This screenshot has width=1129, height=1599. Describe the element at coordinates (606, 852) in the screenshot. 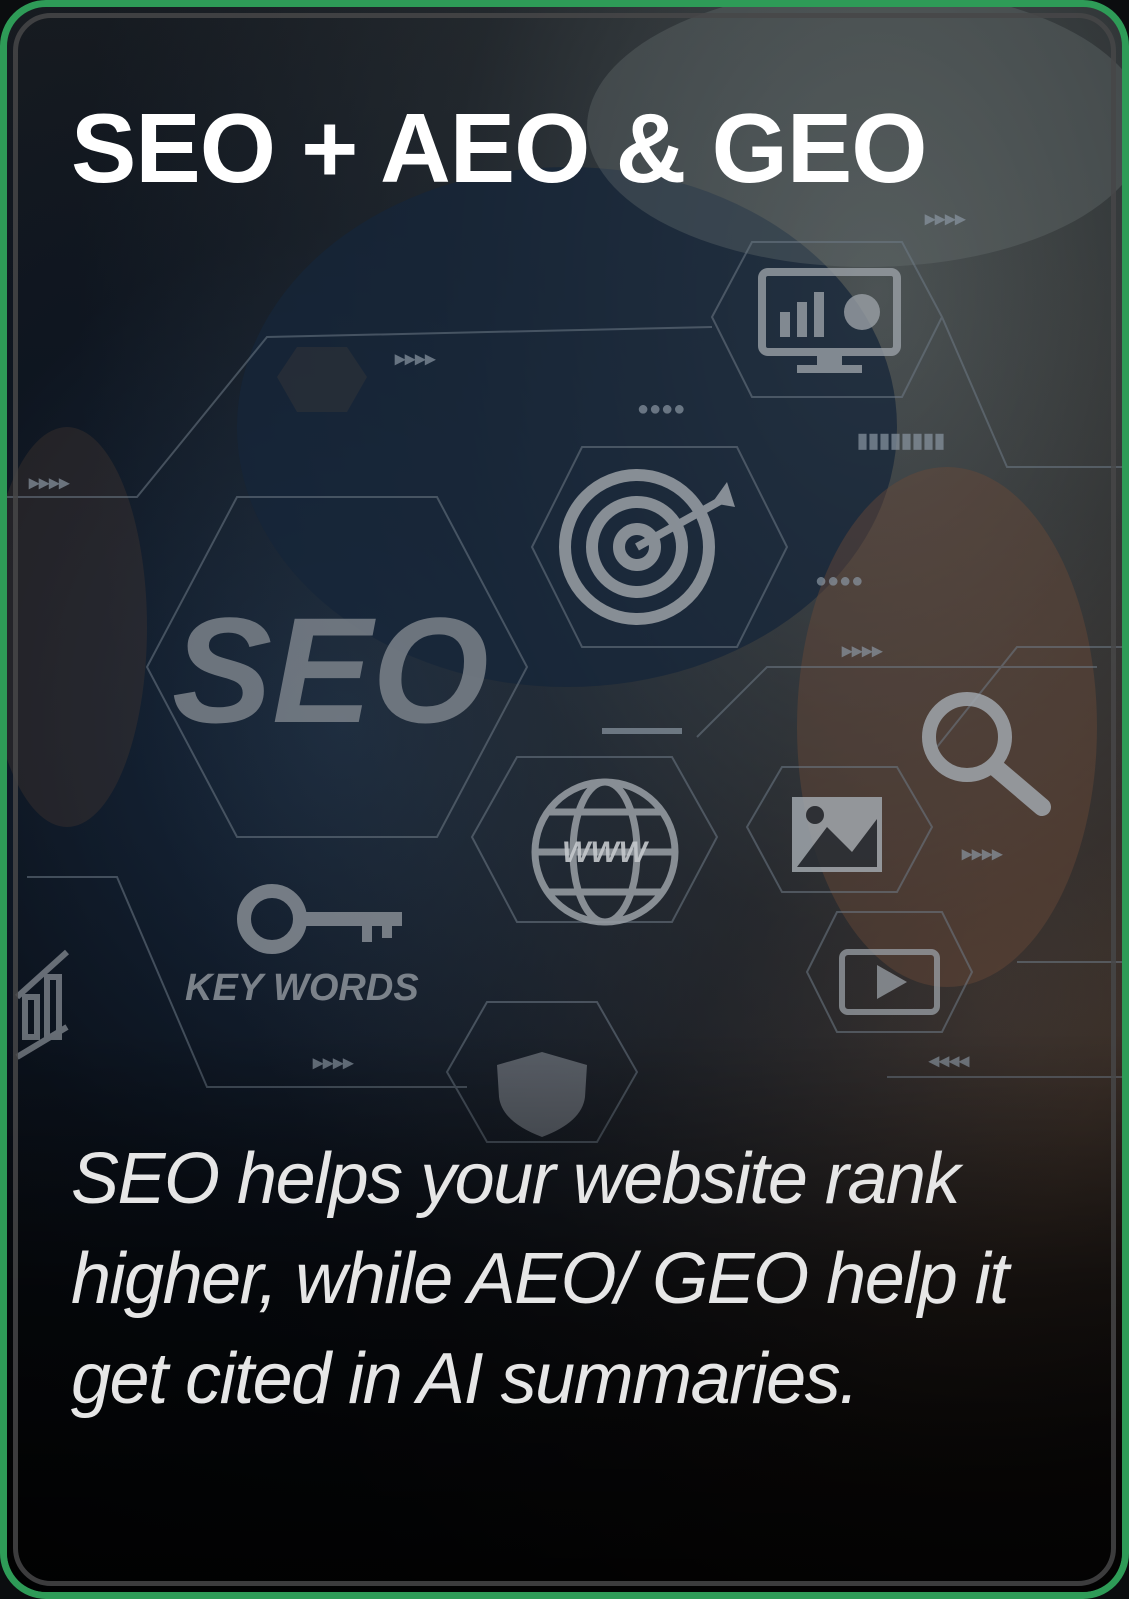

I see `www-label: WWW` at that location.